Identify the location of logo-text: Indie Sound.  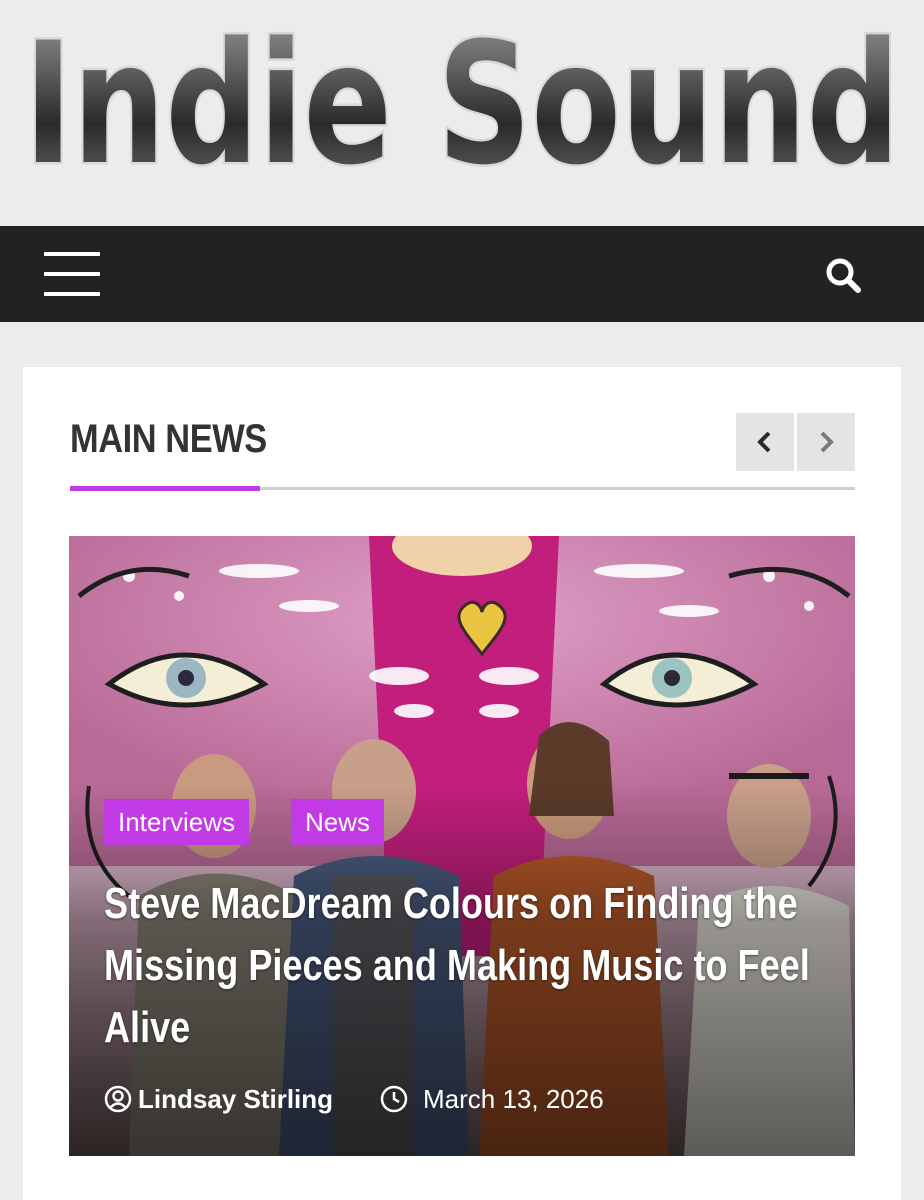
(462, 105).